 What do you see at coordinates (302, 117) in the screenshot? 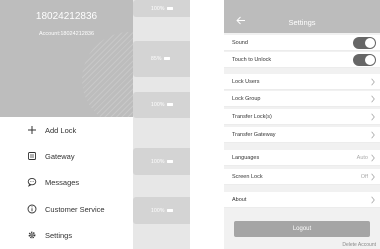
I see `setting-row-transfer-locks: Transfer Lock(s)` at bounding box center [302, 117].